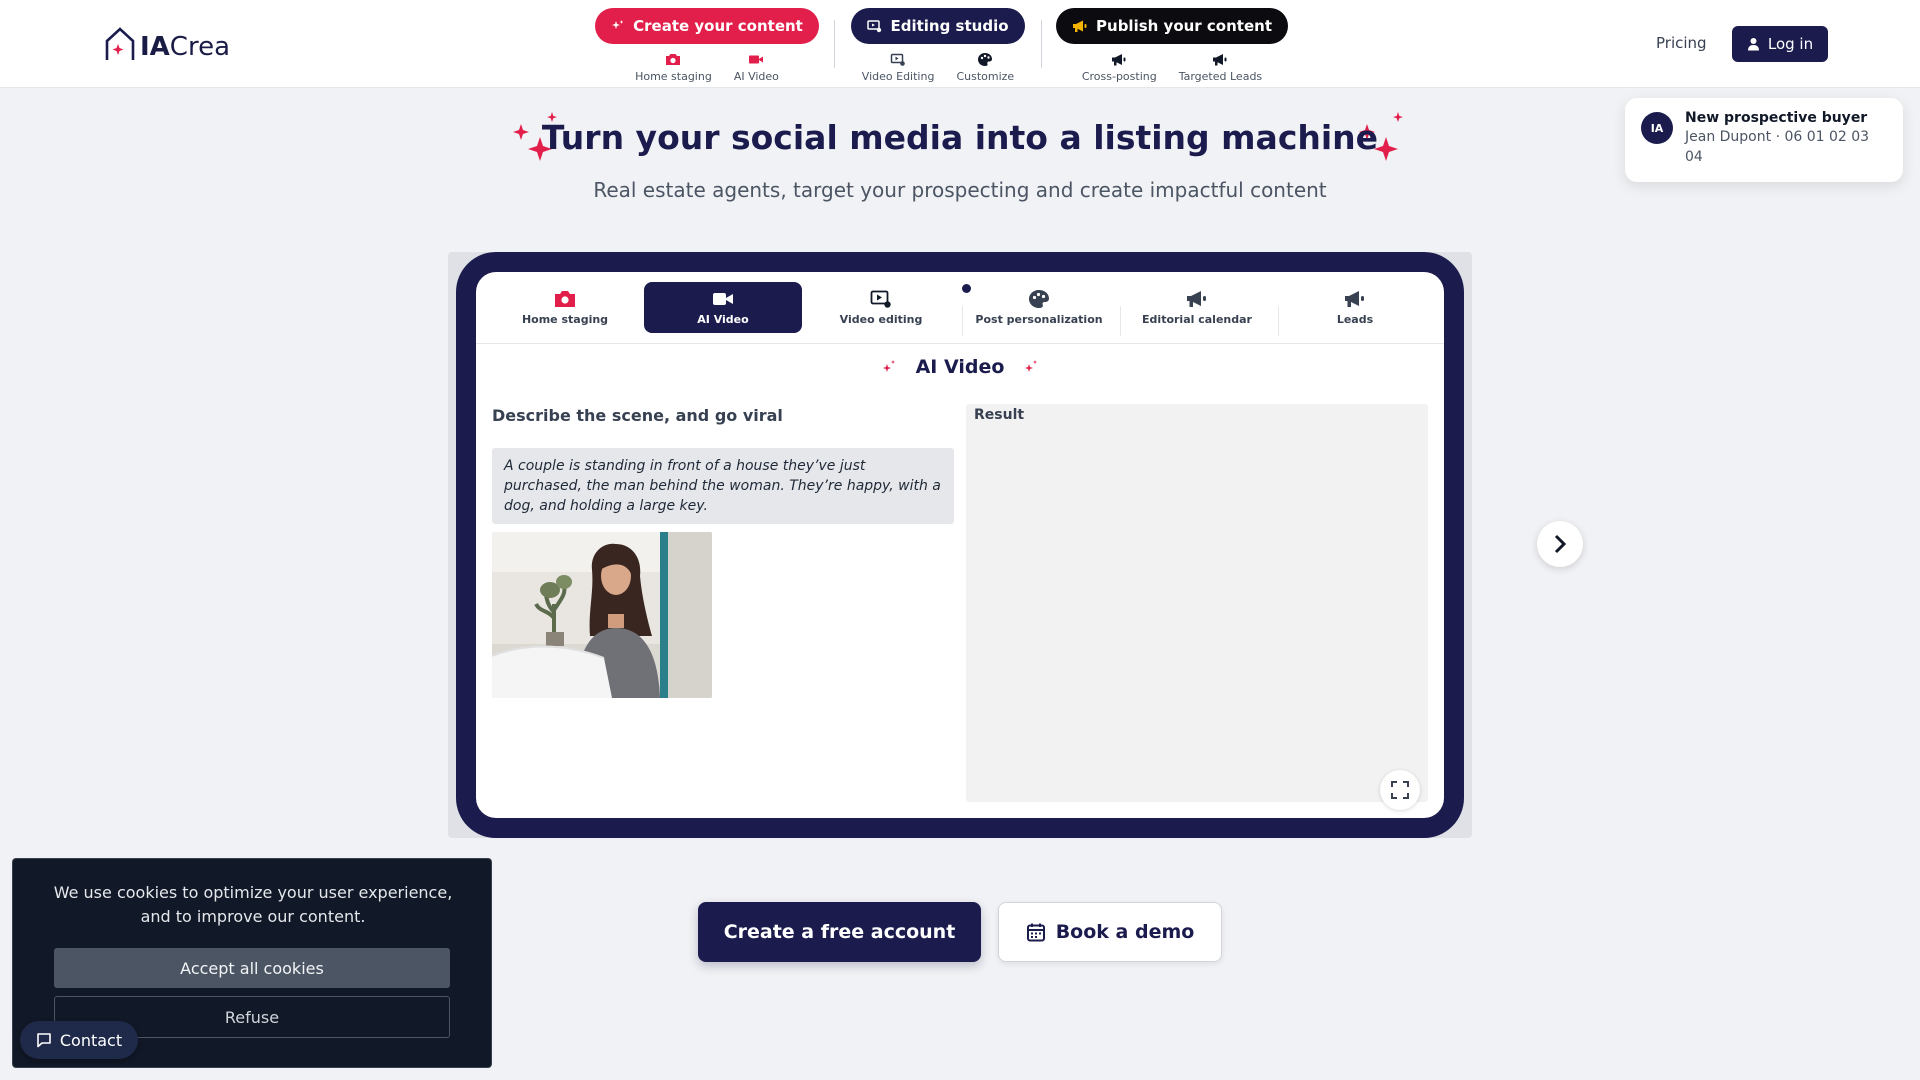 This screenshot has width=1920, height=1080. Describe the element at coordinates (1035, 932) in the screenshot. I see `calendar-icon` at that location.